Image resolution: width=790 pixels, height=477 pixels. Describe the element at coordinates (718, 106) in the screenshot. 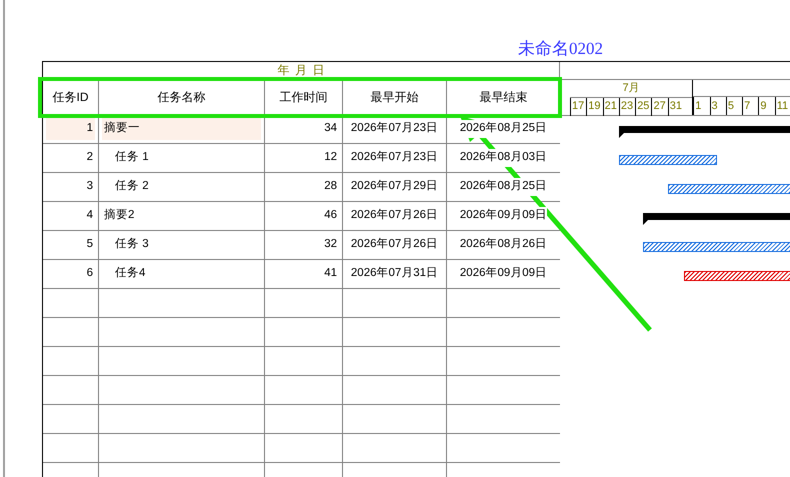

I see `day-label: 3` at that location.